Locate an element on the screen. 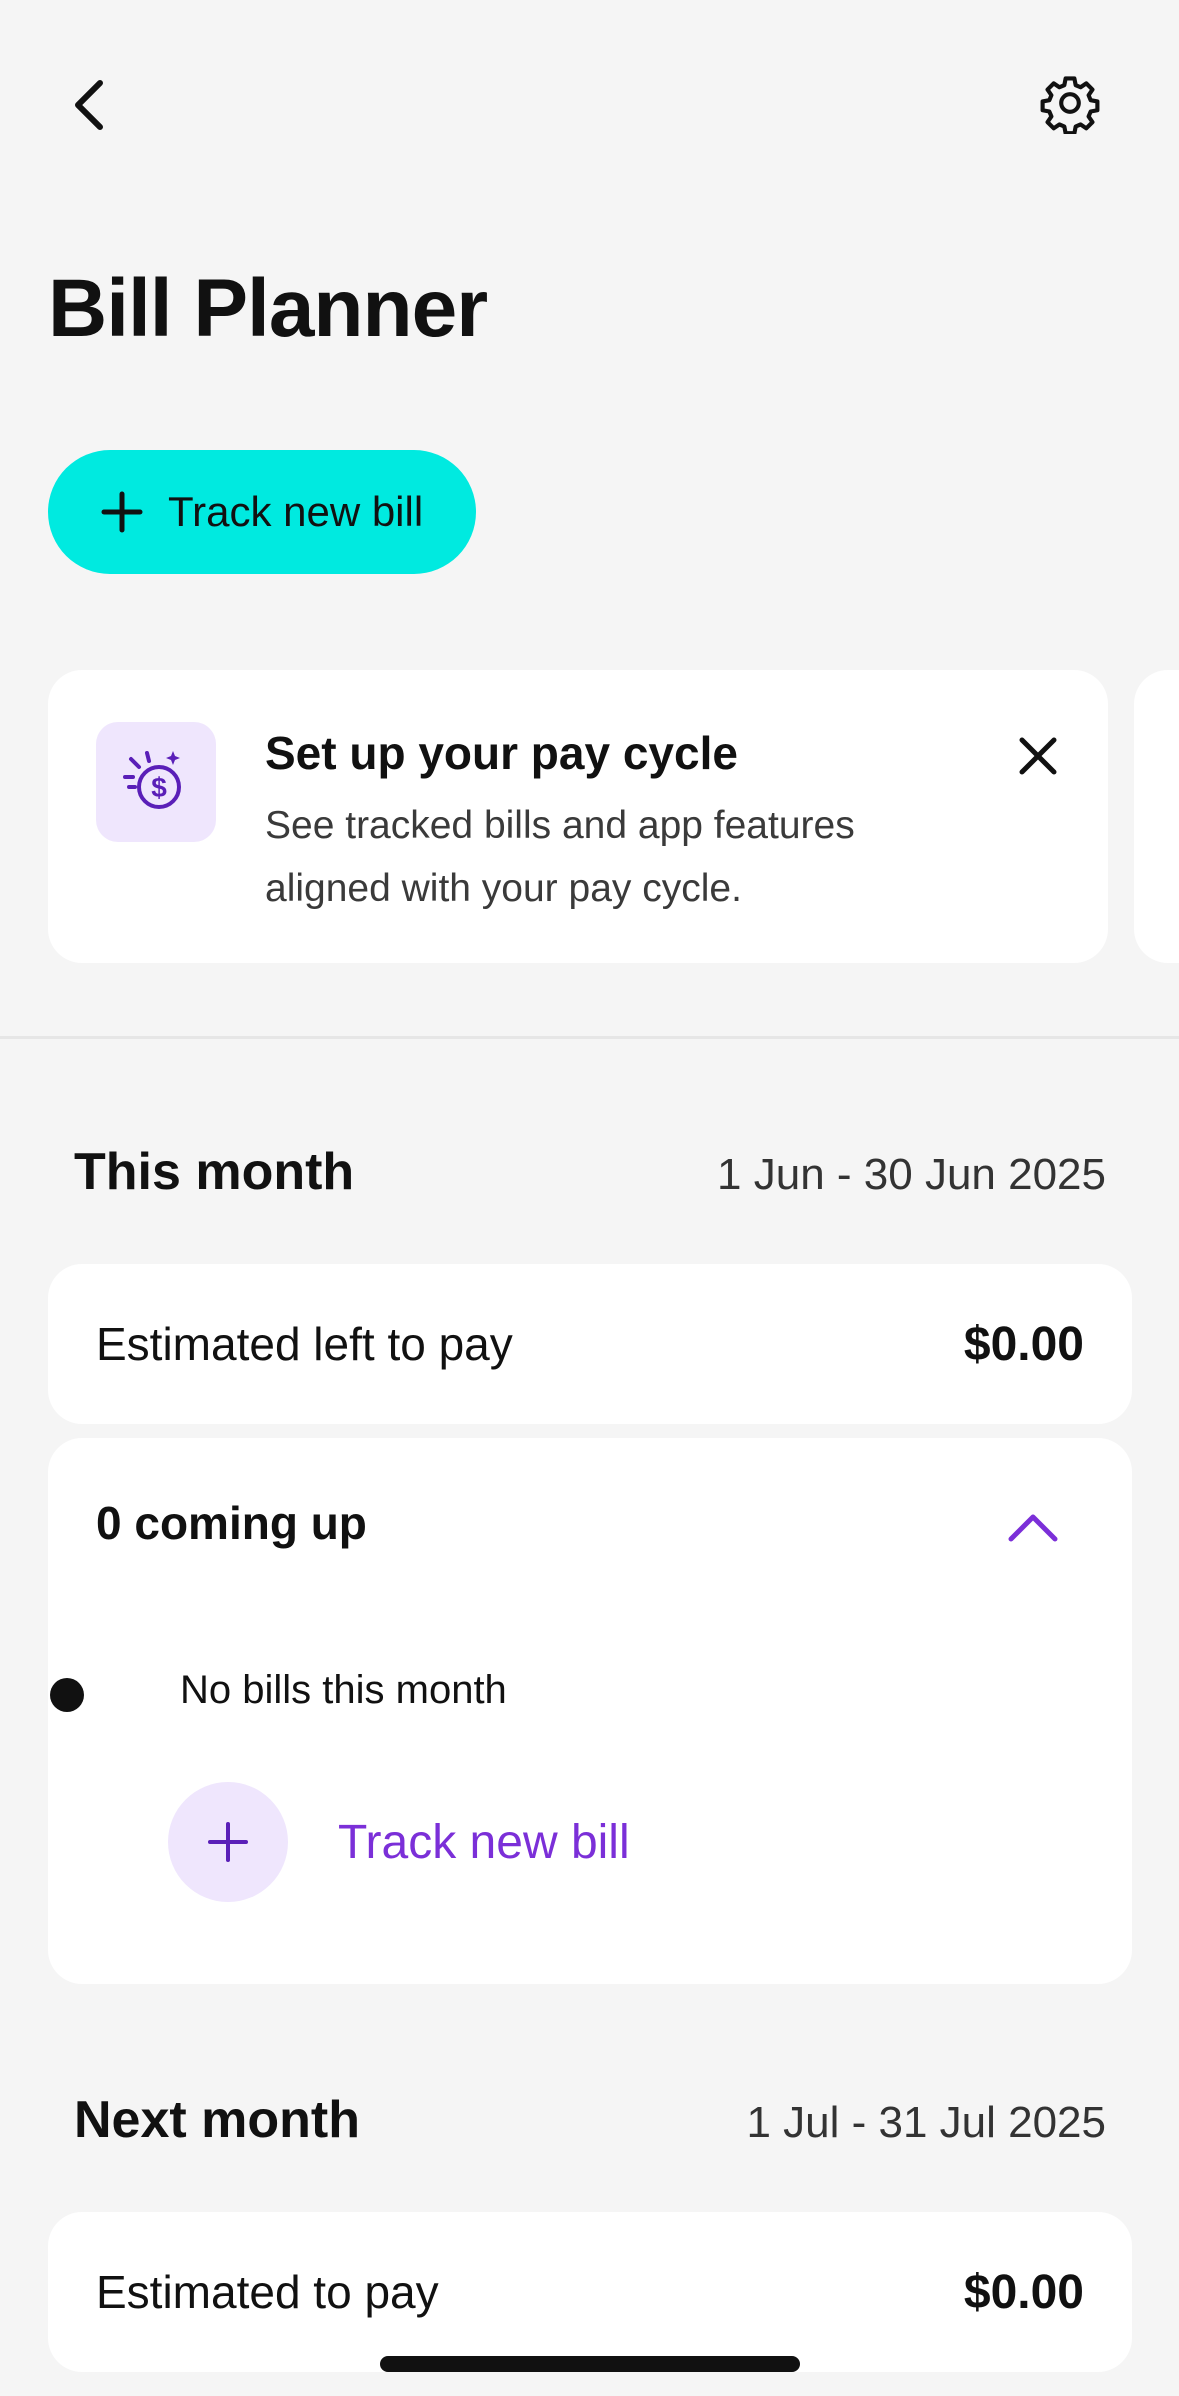 This screenshot has width=1179, height=2396. coming-up-label: 0 coming up is located at coordinates (231, 1523).